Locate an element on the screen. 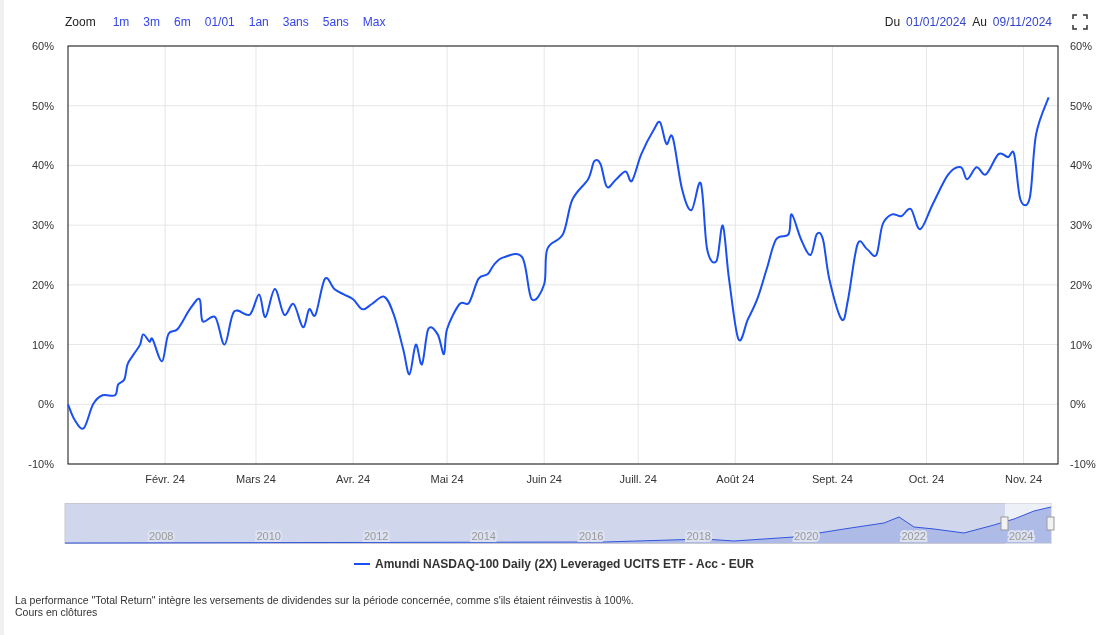 The height and width of the screenshot is (635, 1104). navigator-drawing is located at coordinates (559, 523).